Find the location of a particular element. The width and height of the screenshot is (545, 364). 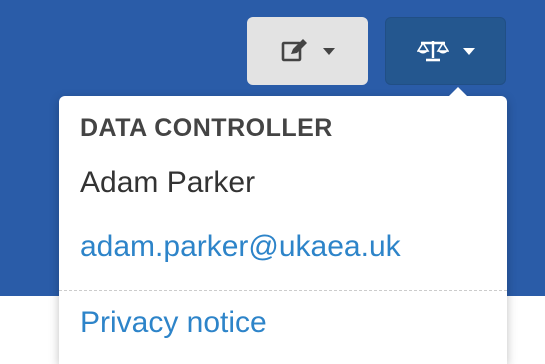

legal-dropdown-button is located at coordinates (445, 51).